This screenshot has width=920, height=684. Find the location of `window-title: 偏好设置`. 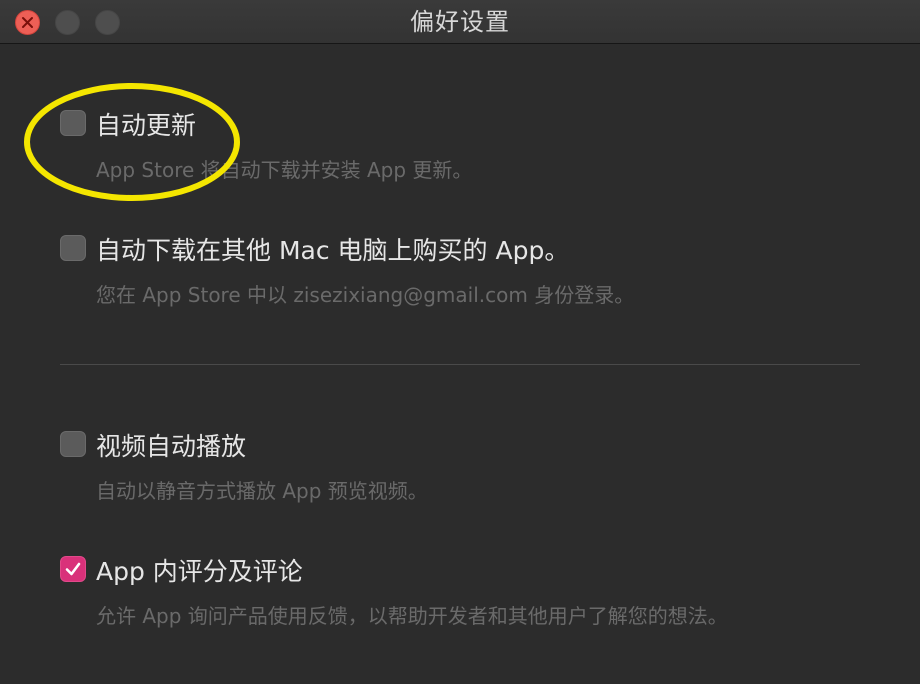

window-title: 偏好设置 is located at coordinates (460, 22).